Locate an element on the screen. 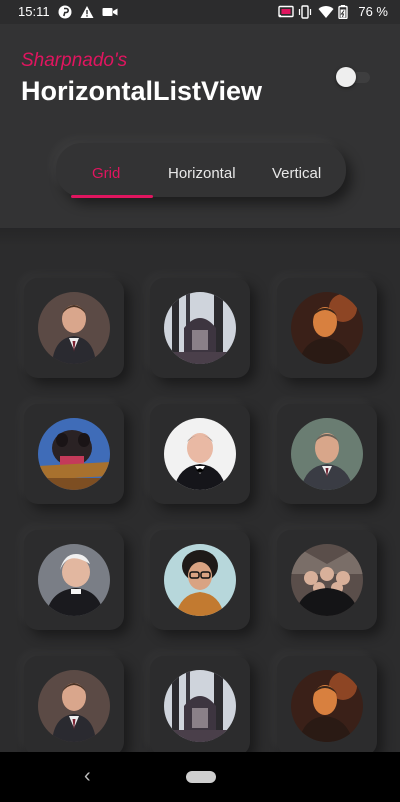  status-bar: 15:11 76 % is located at coordinates (200, 12).